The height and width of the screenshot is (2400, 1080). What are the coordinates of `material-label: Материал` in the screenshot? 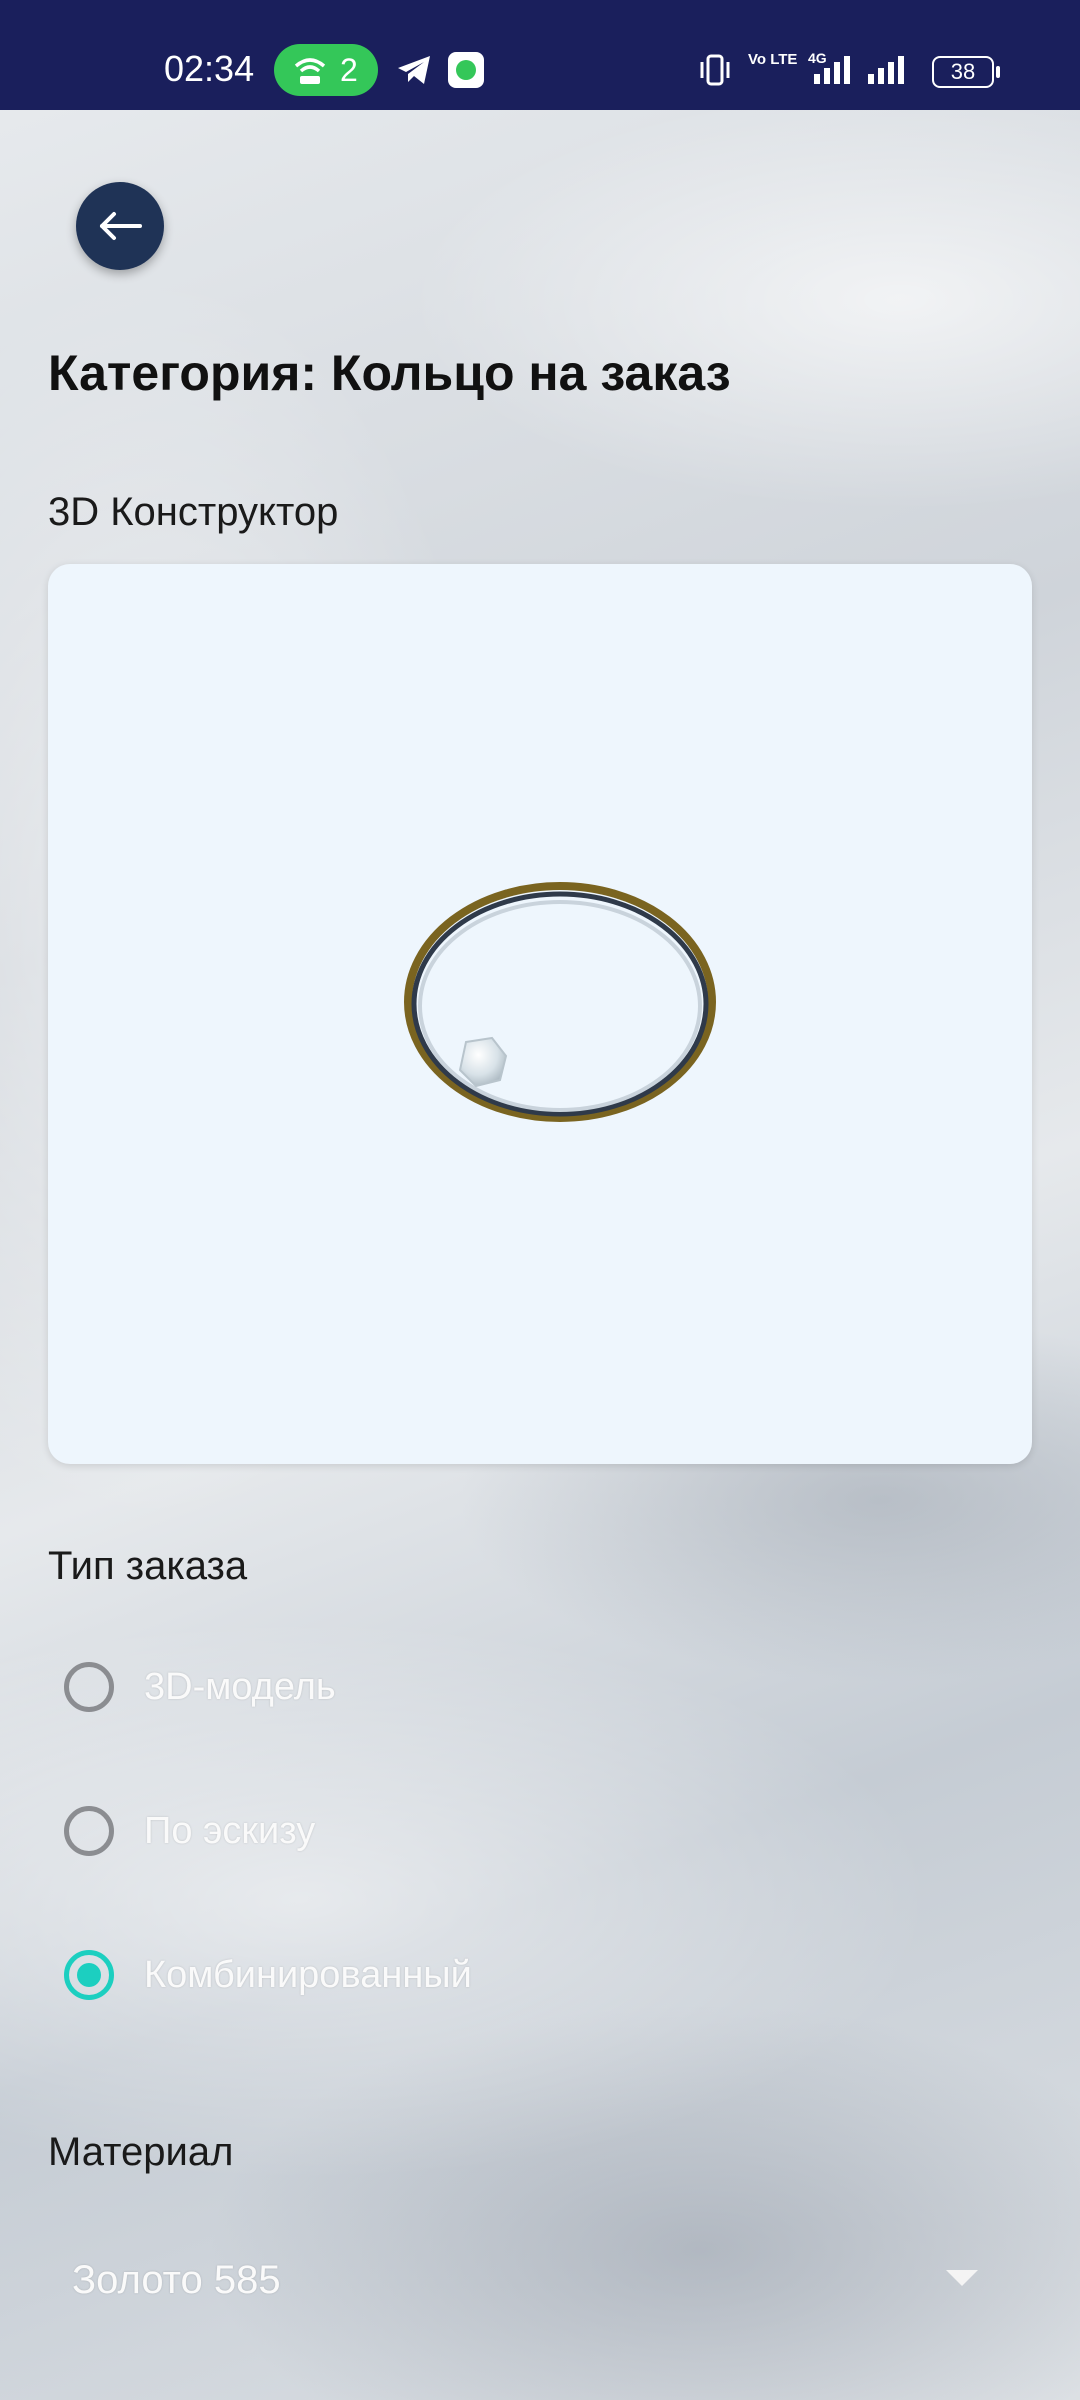 It's located at (141, 2152).